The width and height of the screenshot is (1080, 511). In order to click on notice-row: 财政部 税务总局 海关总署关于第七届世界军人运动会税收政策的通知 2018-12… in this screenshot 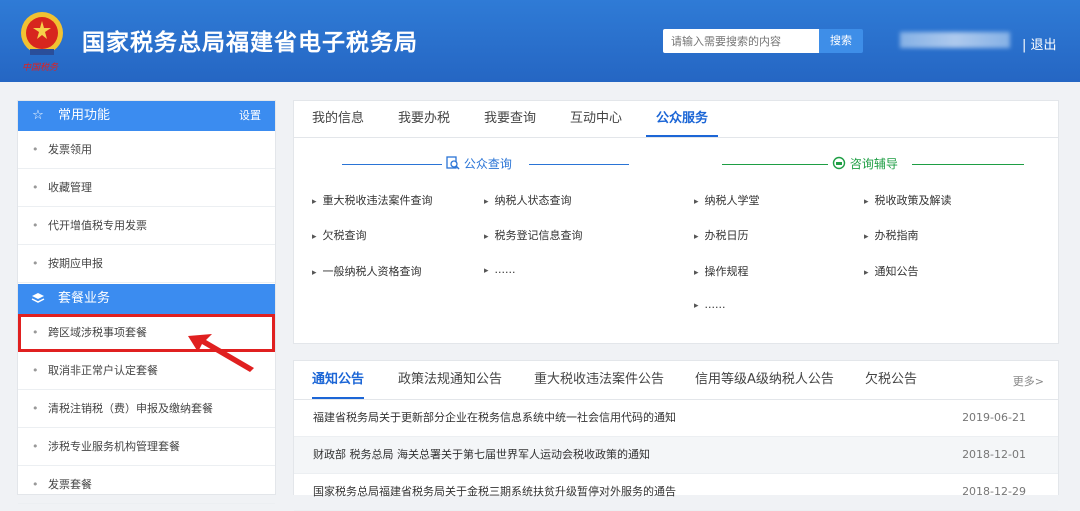, I will do `click(676, 455)`.